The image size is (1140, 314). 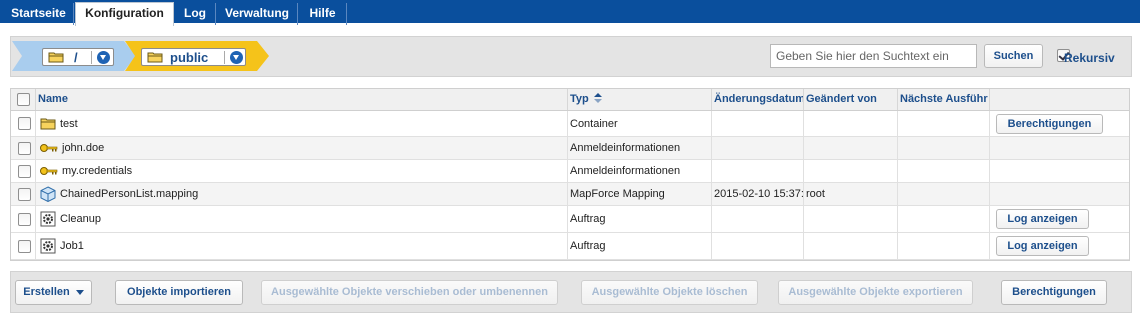 What do you see at coordinates (155, 57) in the screenshot?
I see `folder-icon` at bounding box center [155, 57].